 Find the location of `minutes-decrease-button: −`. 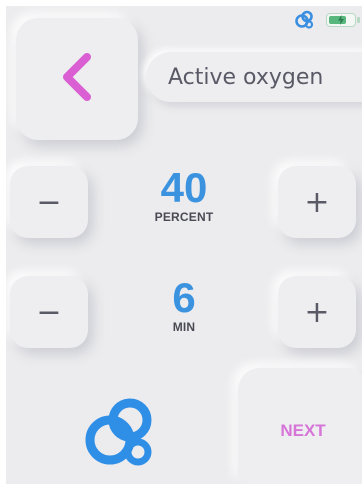

minutes-decrease-button: − is located at coordinates (49, 312).